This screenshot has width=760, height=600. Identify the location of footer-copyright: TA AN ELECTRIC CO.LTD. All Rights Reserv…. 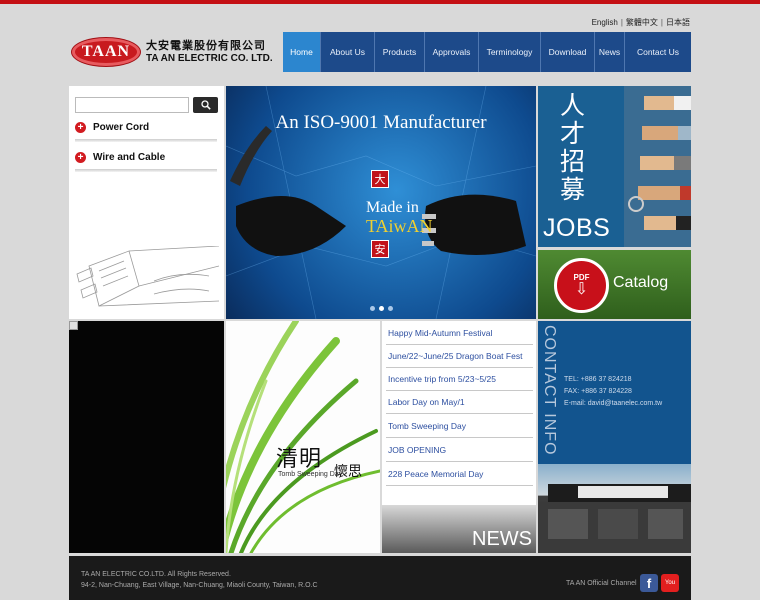
(156, 574).